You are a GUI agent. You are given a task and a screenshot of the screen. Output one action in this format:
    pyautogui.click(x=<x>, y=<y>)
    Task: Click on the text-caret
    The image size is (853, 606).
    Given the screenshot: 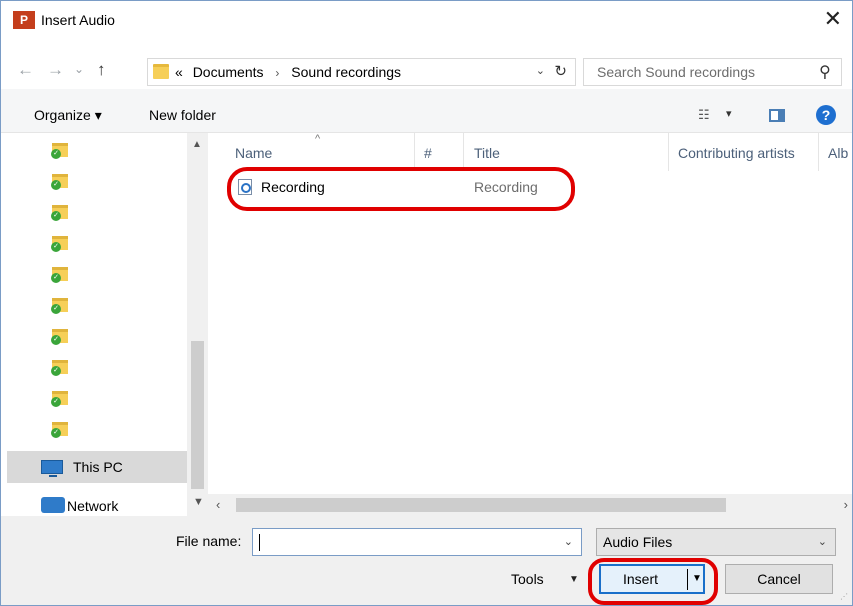 What is the action you would take?
    pyautogui.click(x=259, y=542)
    